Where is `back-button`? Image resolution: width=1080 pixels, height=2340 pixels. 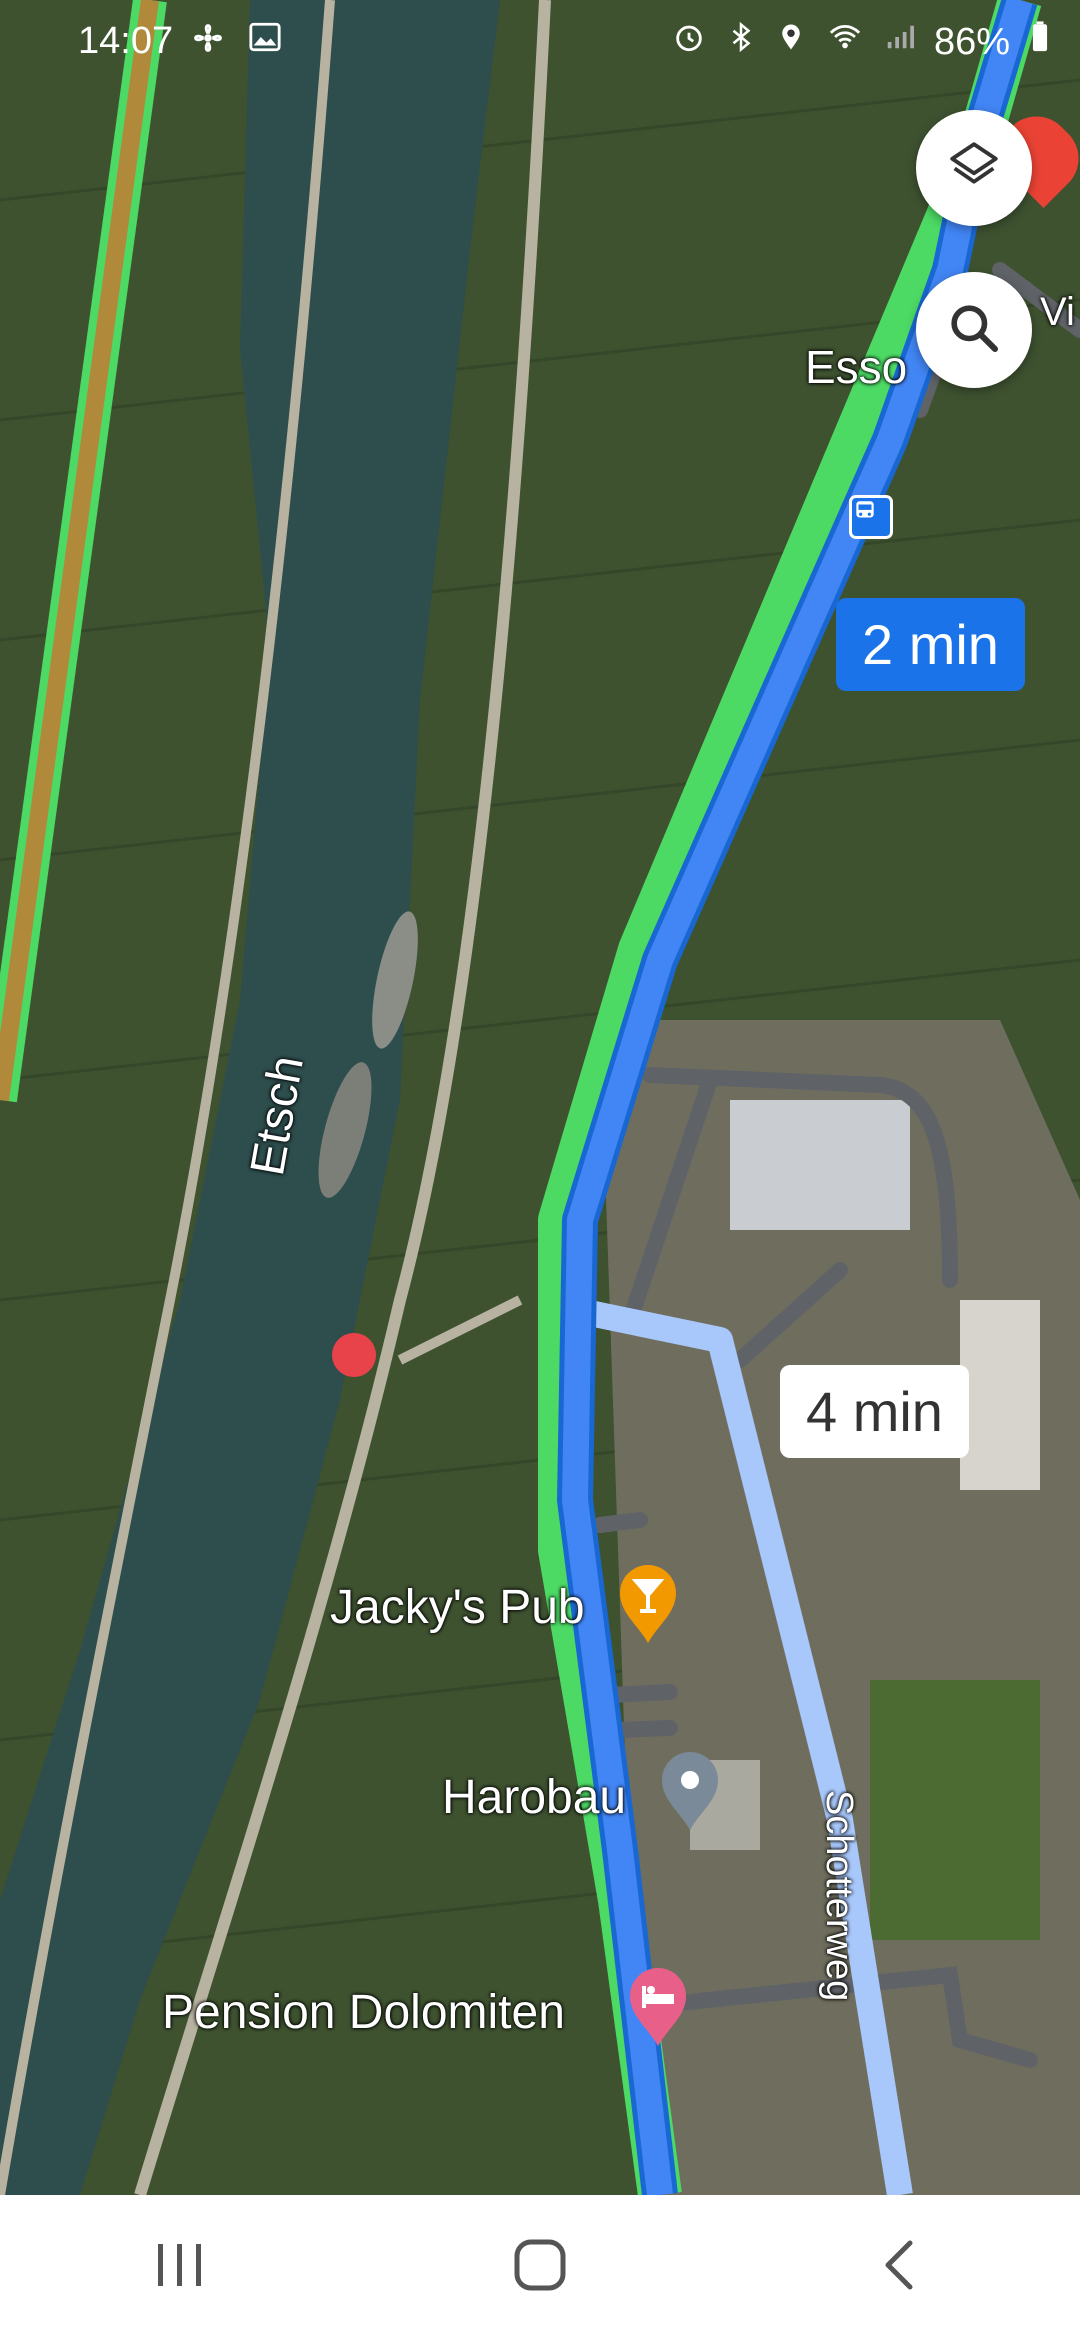 back-button is located at coordinates (900, 2268).